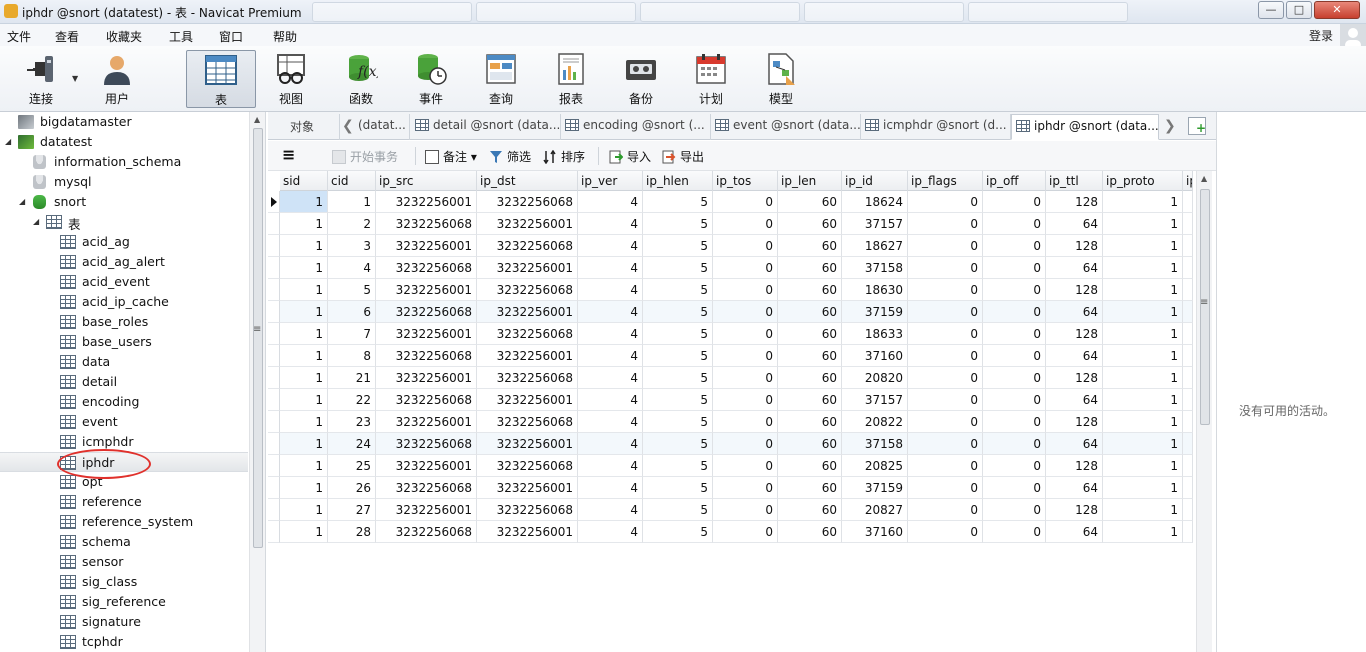  What do you see at coordinates (875, 202) in the screenshot?
I see `table-cell: 18624` at bounding box center [875, 202].